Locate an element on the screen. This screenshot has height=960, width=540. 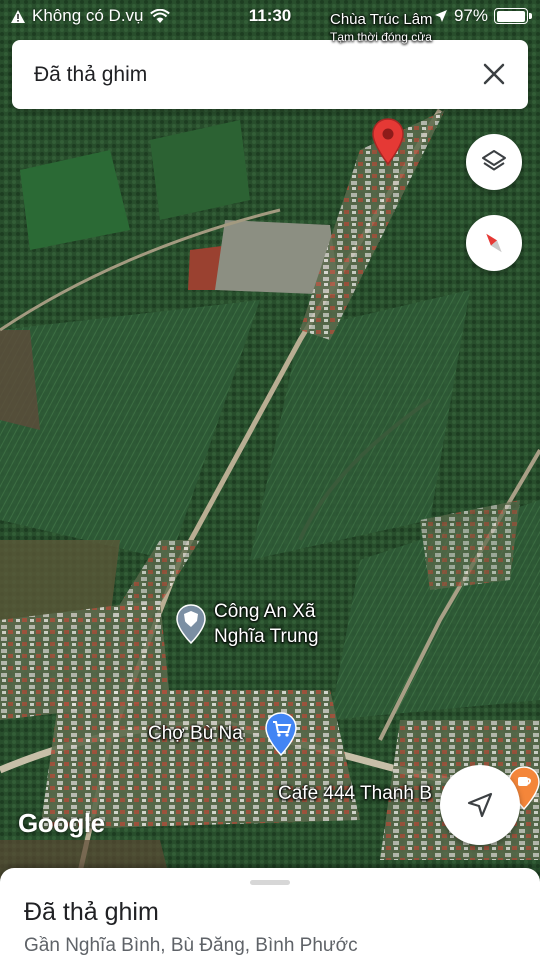
battery-icon is located at coordinates (513, 16).